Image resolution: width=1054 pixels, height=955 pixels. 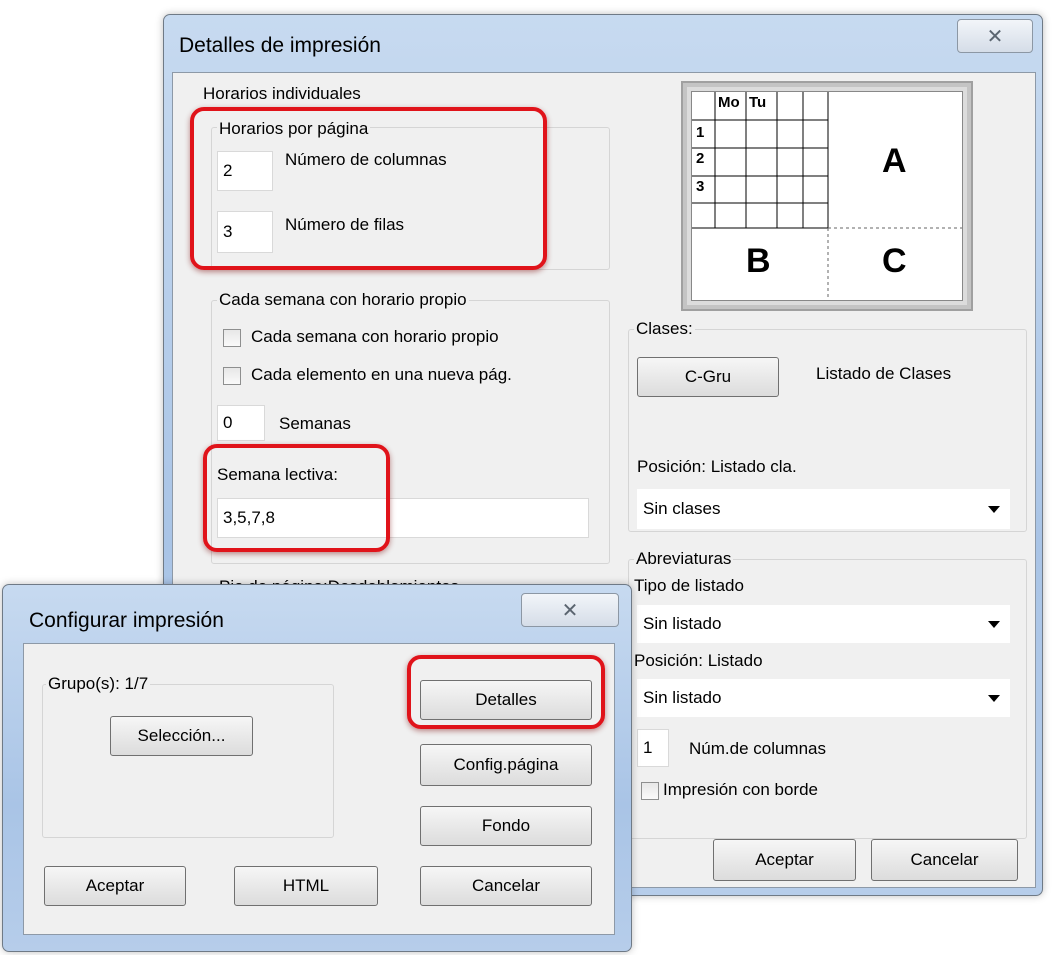 I want to click on background-button: Fondo, so click(x=506, y=826).